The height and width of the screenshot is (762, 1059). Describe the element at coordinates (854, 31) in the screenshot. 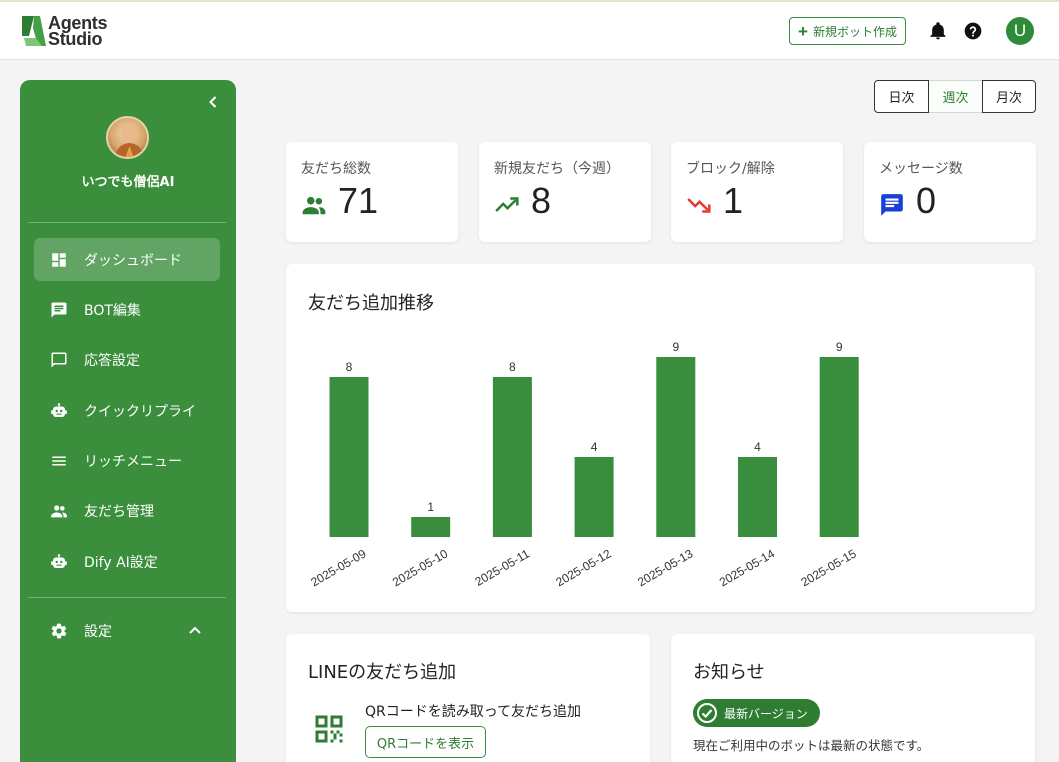

I see `new-bot-label: 新規ボット作成` at that location.